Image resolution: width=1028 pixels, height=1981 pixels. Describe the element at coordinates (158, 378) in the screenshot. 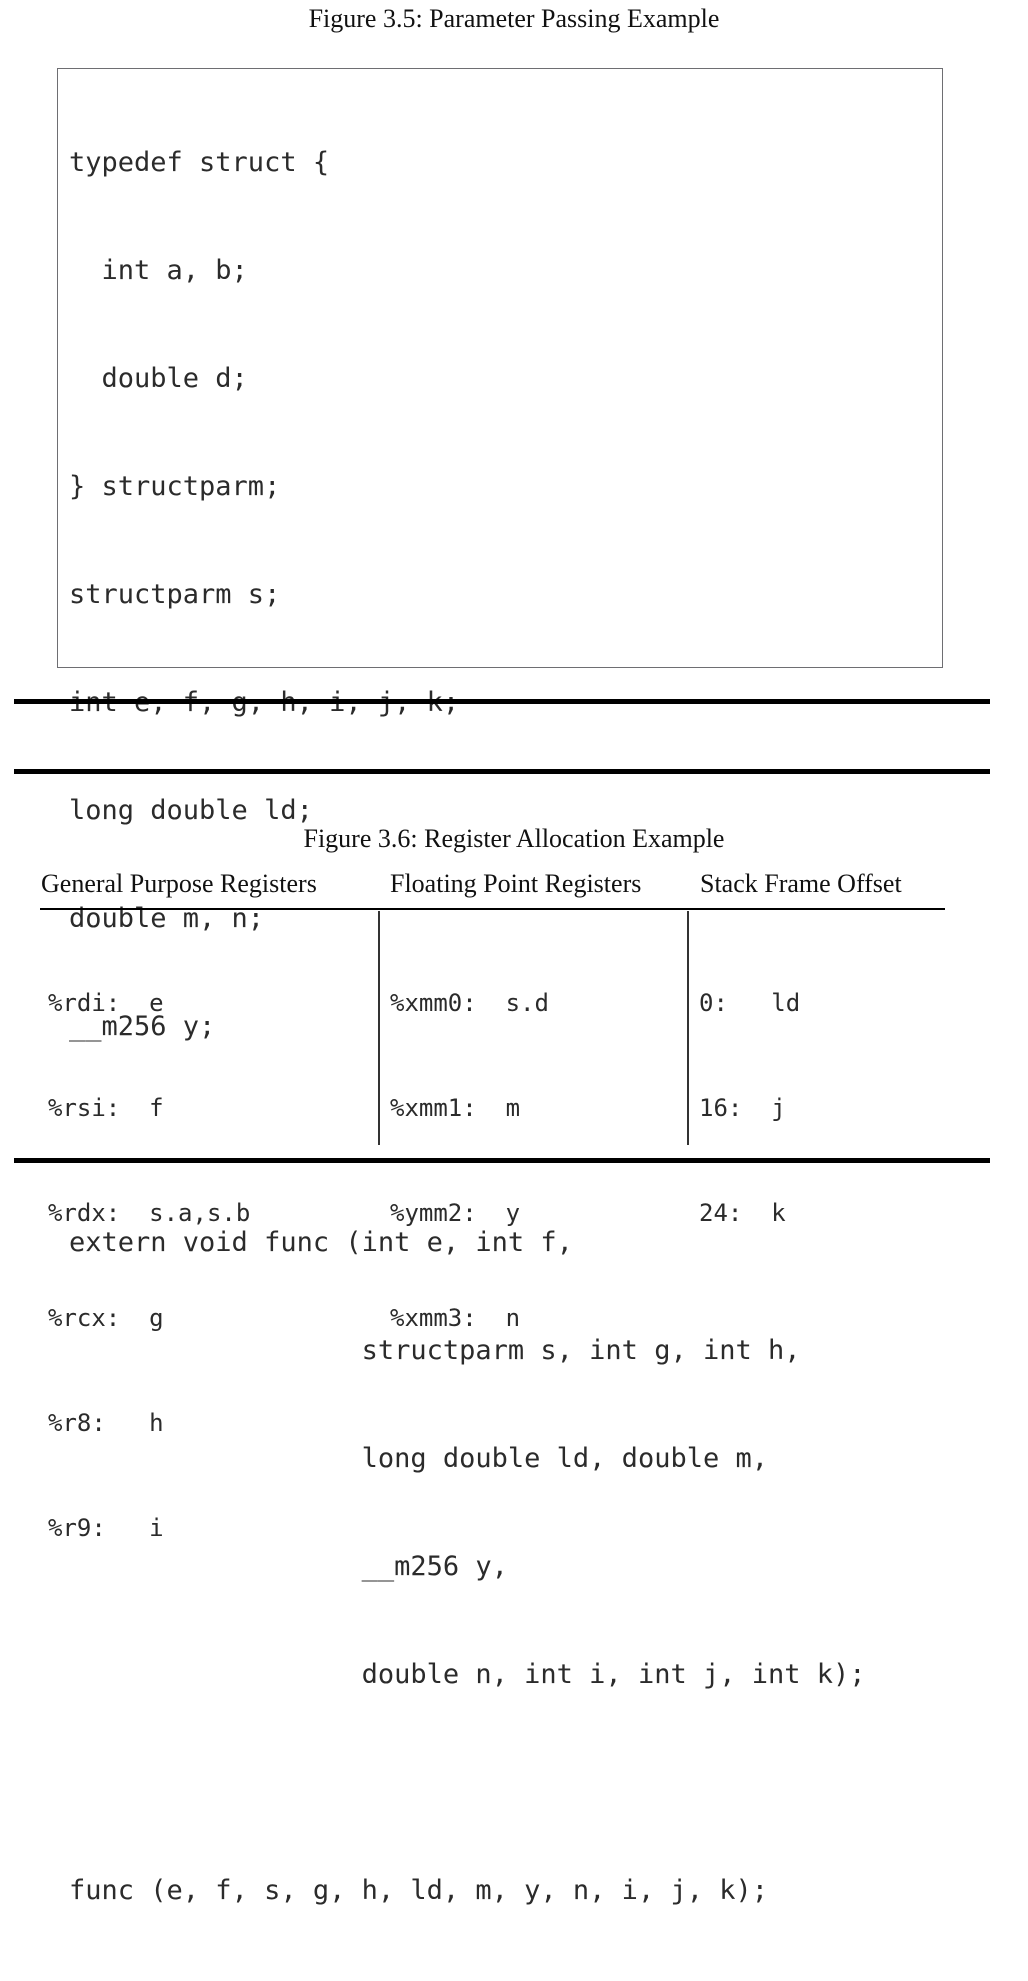

I see `code-line: double d;` at that location.